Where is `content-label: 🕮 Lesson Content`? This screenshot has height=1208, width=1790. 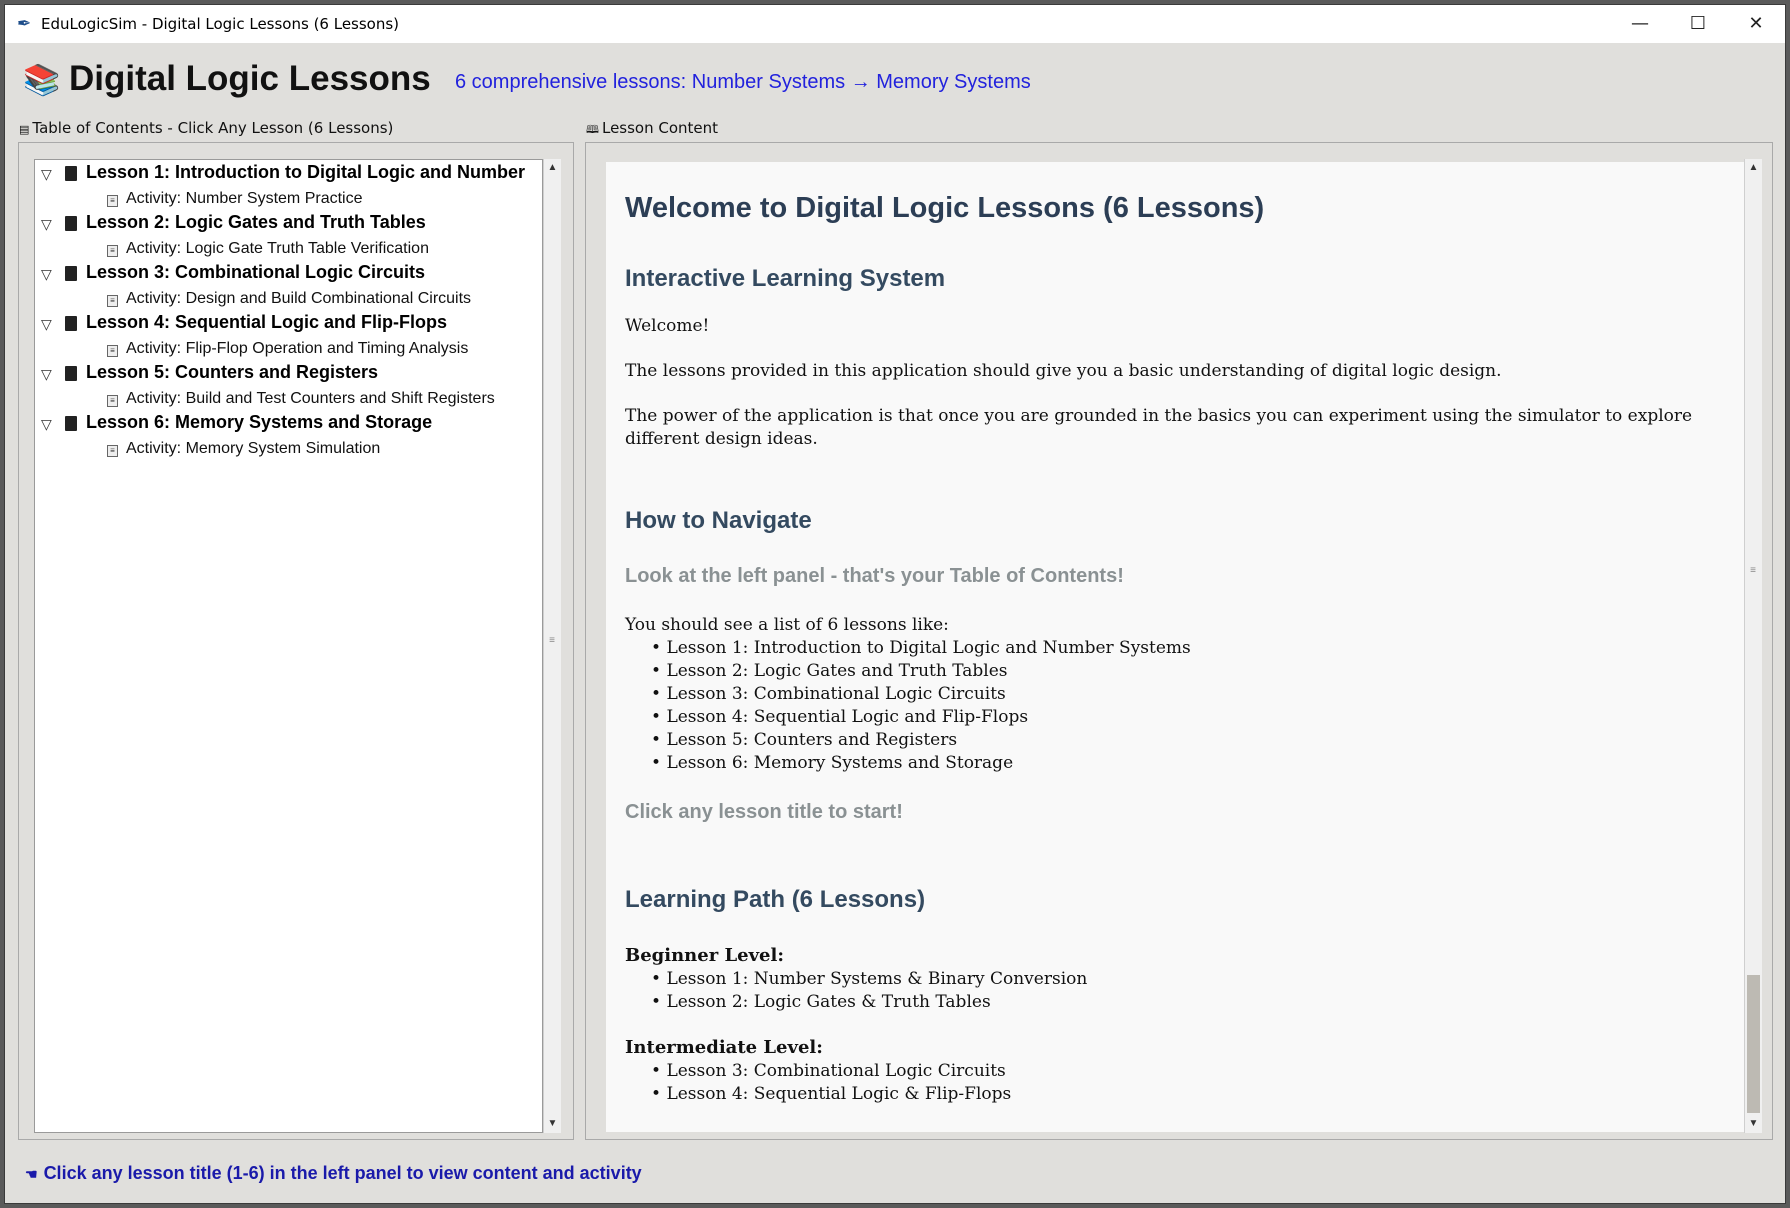
content-label: 🕮 Lesson Content is located at coordinates (652, 129).